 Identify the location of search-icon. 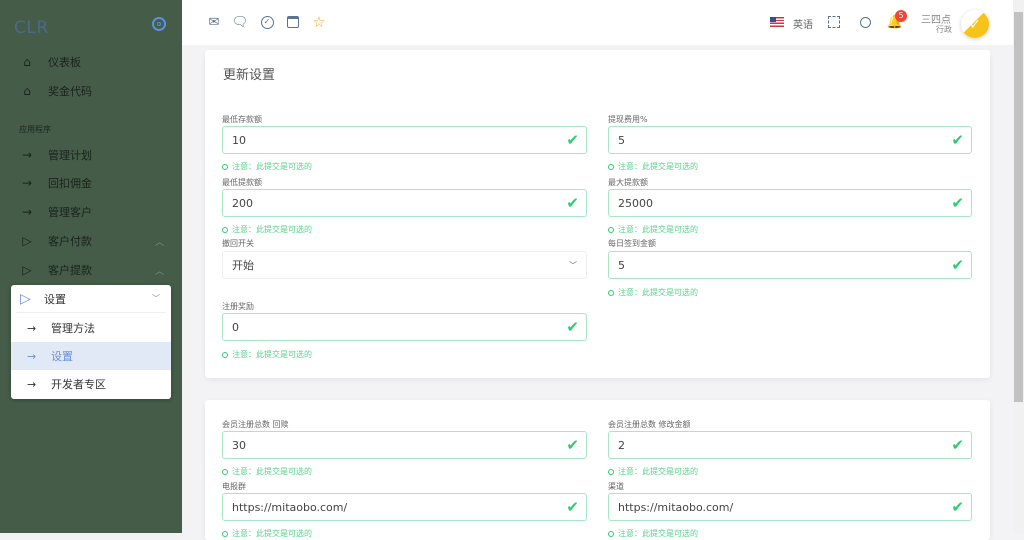
(865, 22).